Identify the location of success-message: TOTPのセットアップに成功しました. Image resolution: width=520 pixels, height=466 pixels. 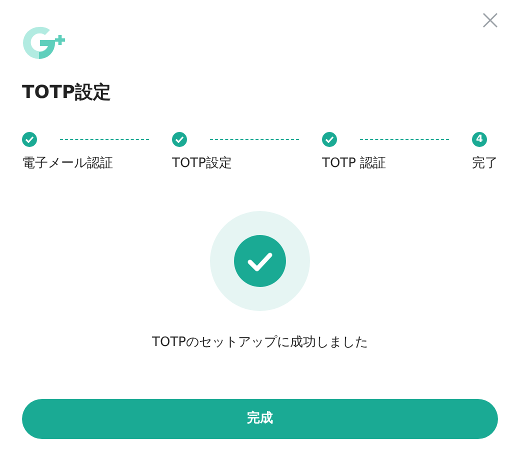
(260, 343).